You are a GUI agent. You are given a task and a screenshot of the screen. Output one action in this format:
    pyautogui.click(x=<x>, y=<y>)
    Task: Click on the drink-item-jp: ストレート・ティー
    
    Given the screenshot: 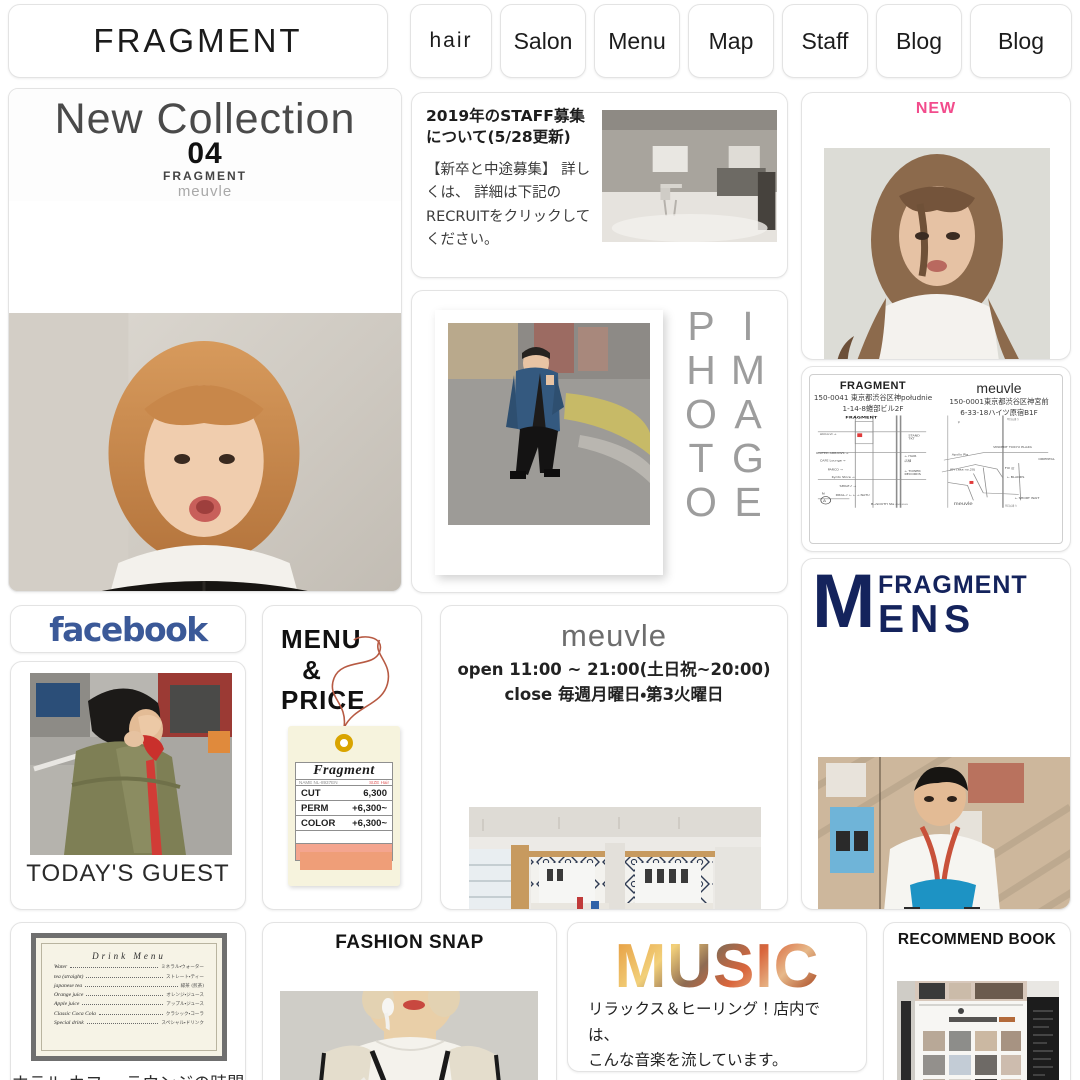 What is the action you would take?
    pyautogui.click(x=184, y=977)
    